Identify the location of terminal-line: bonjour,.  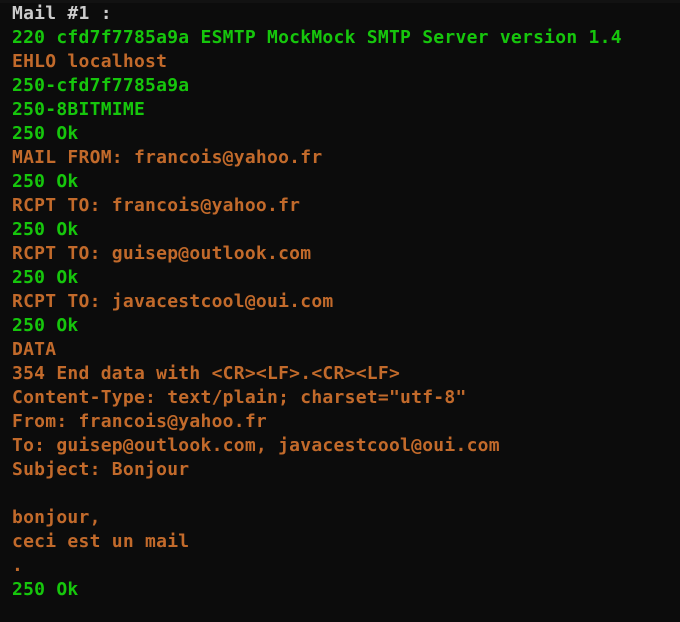
(56, 517).